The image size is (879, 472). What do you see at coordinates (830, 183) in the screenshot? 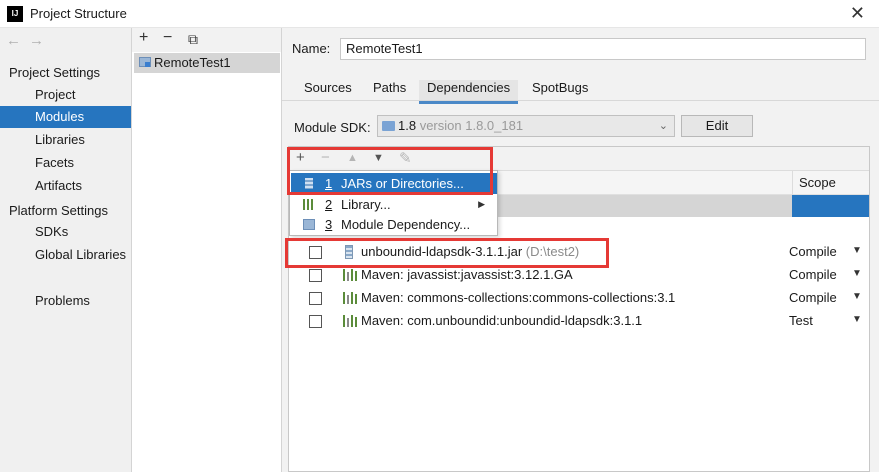
I see `scope-column-header: Scope` at bounding box center [830, 183].